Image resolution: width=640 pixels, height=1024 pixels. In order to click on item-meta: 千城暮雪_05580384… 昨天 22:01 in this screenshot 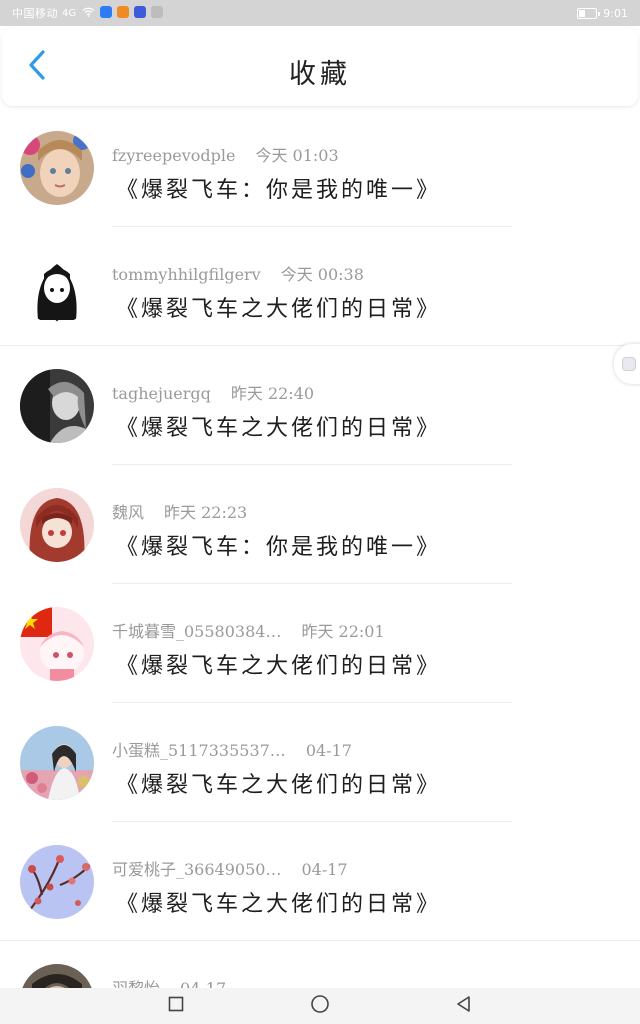, I will do `click(248, 630)`.